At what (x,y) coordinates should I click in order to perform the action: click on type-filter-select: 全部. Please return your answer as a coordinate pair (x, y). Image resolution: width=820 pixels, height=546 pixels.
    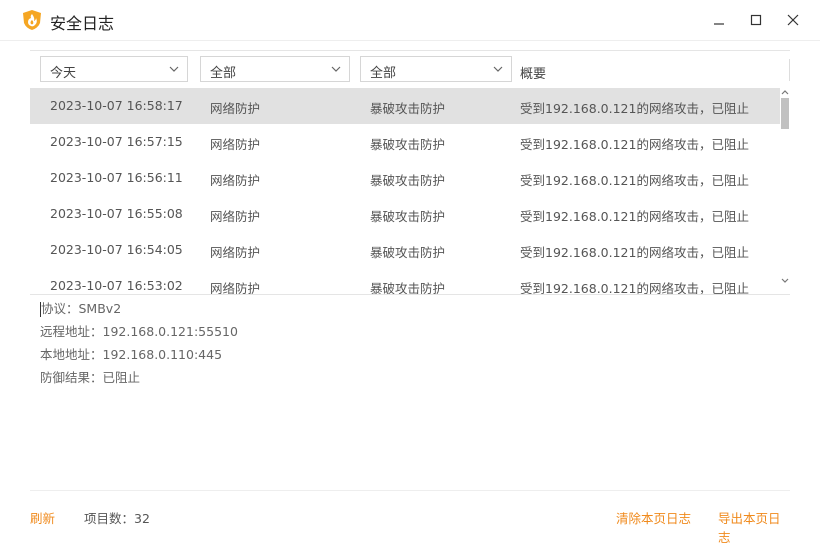
    Looking at the image, I should click on (436, 69).